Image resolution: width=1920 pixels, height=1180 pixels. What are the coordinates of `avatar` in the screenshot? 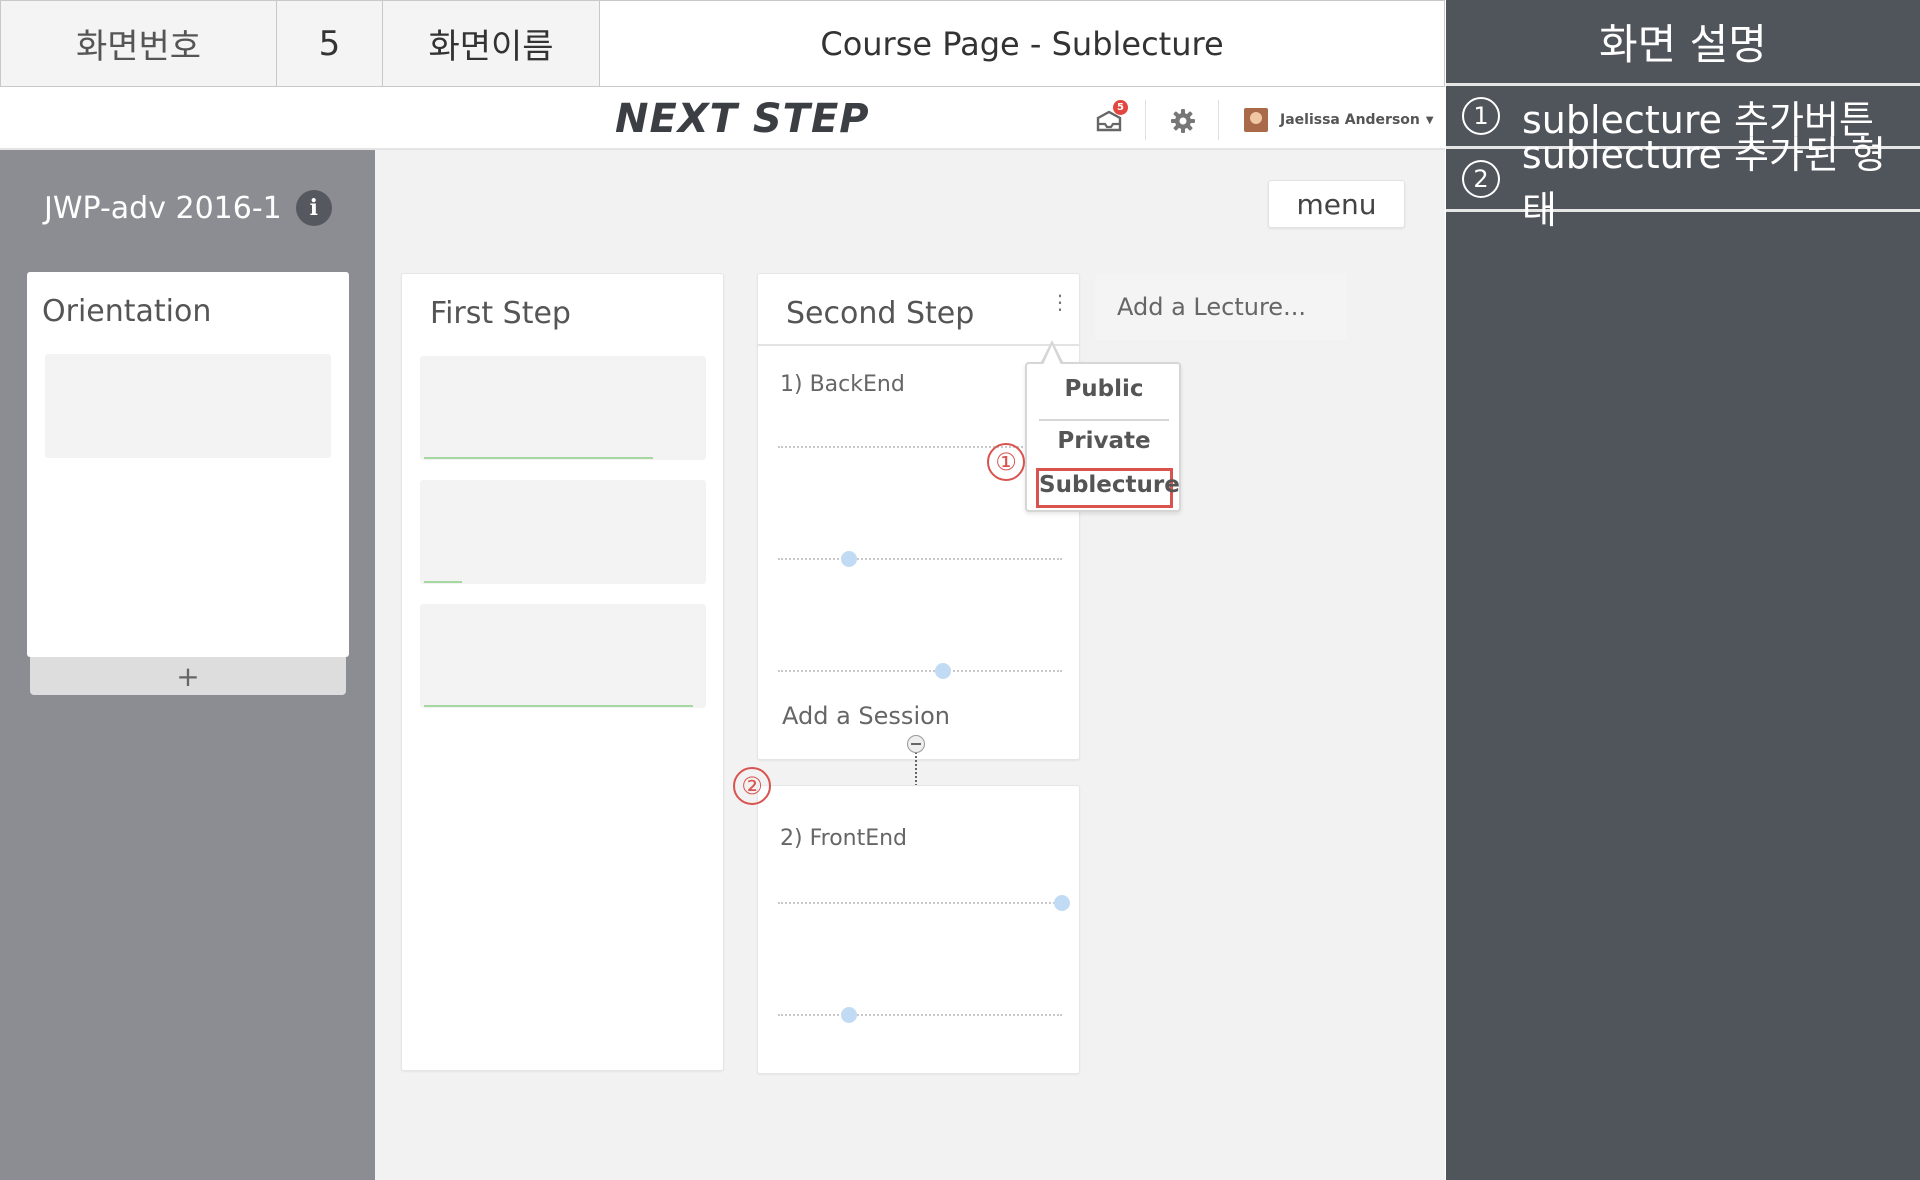 It's located at (1256, 120).